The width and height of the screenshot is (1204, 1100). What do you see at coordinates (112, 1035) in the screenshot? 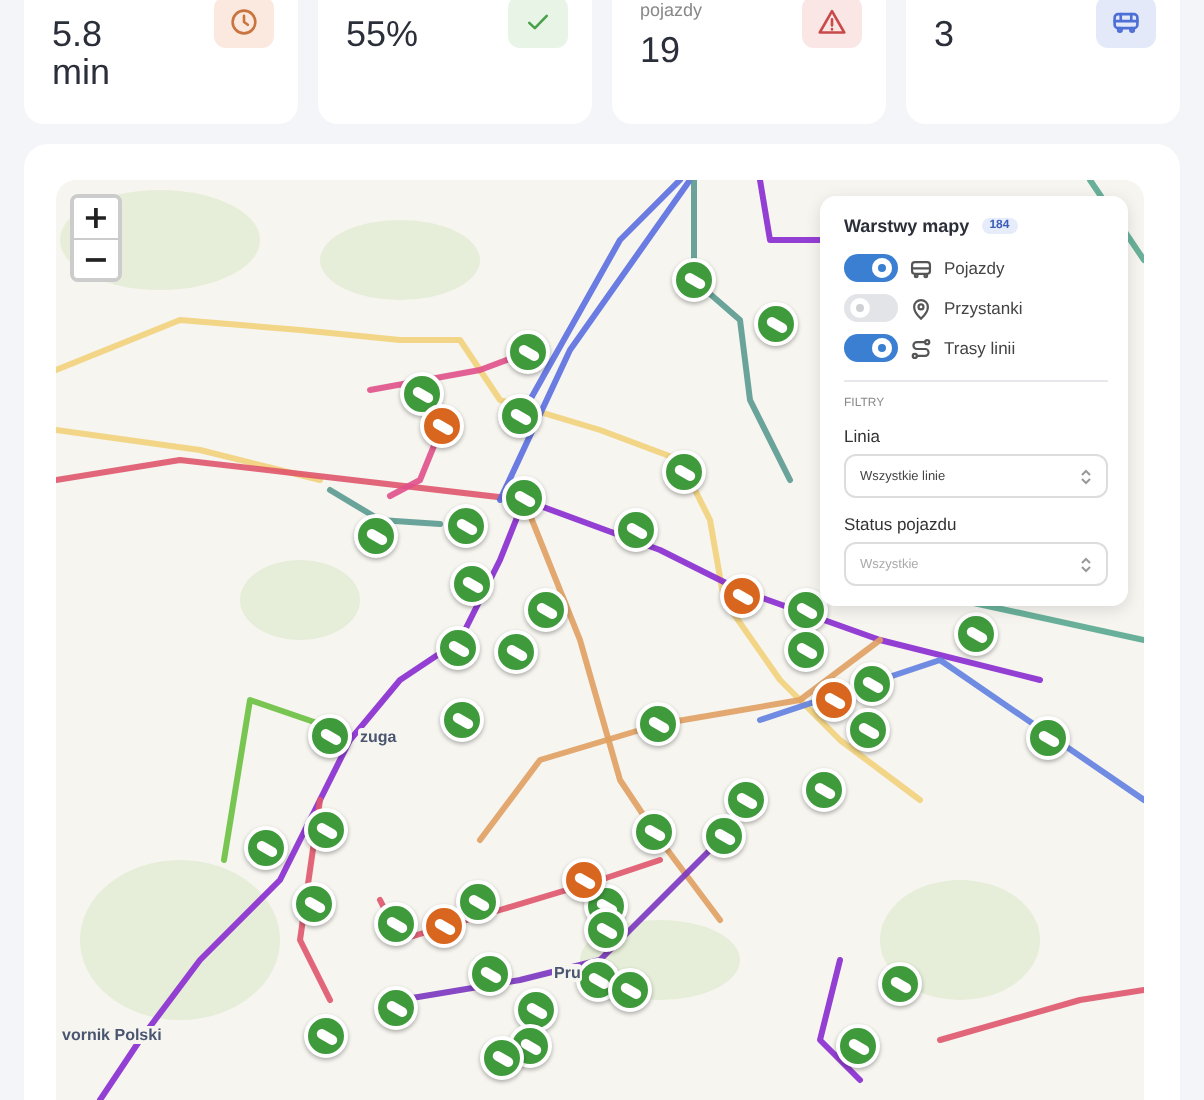
I see `place-label: vornik Polski` at bounding box center [112, 1035].